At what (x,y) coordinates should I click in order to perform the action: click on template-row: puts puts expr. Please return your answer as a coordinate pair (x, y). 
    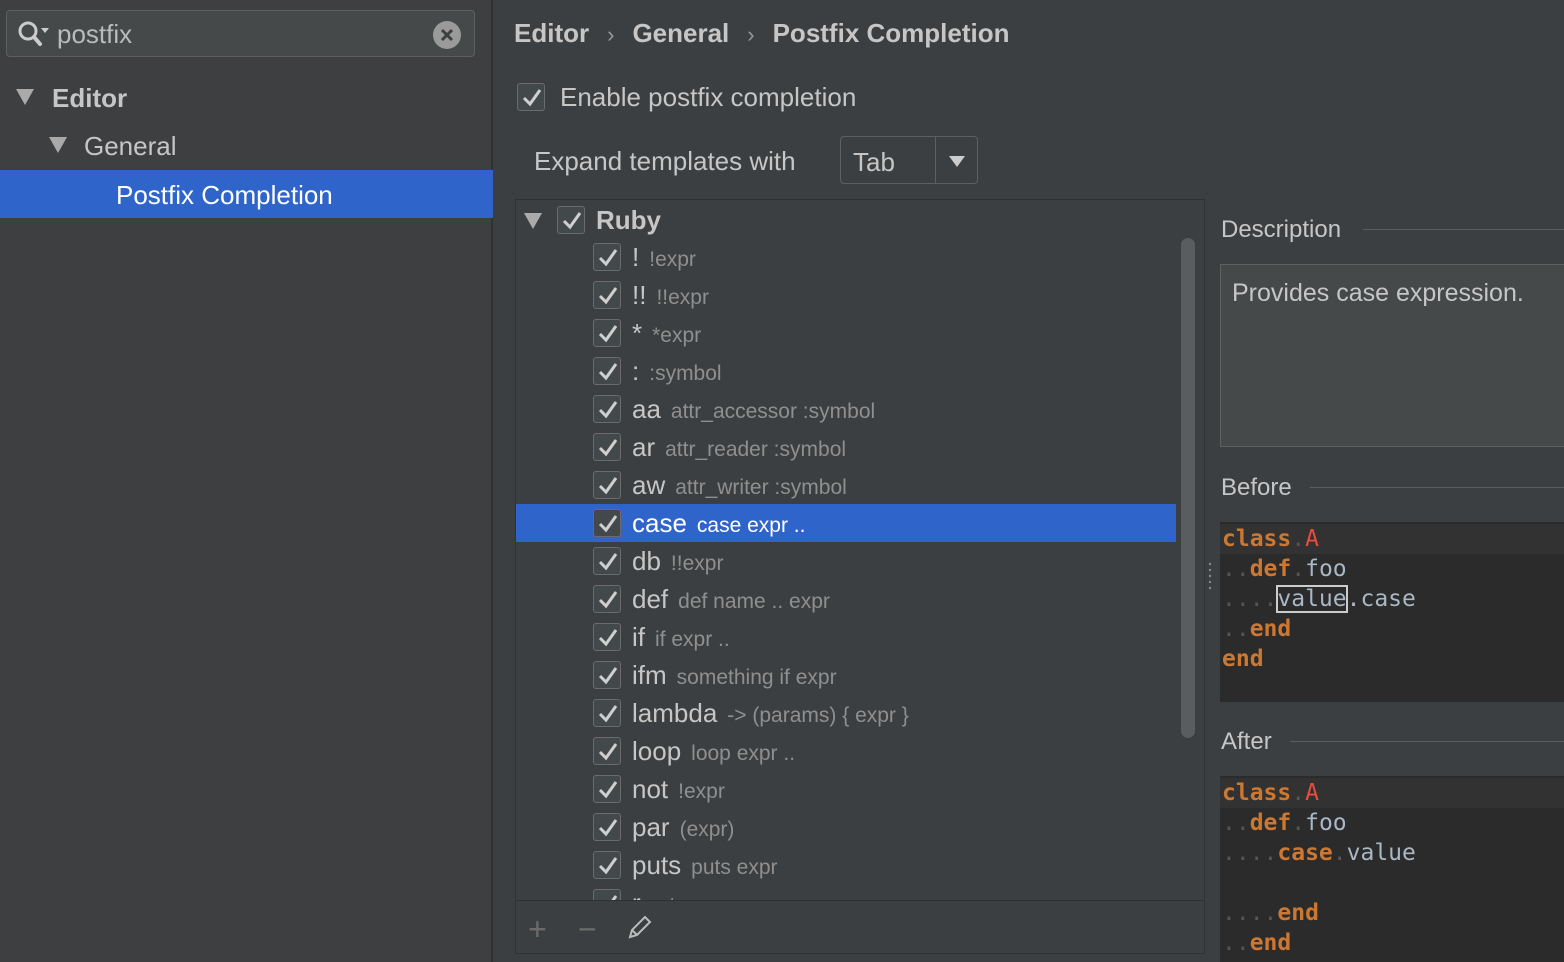
    Looking at the image, I should click on (846, 865).